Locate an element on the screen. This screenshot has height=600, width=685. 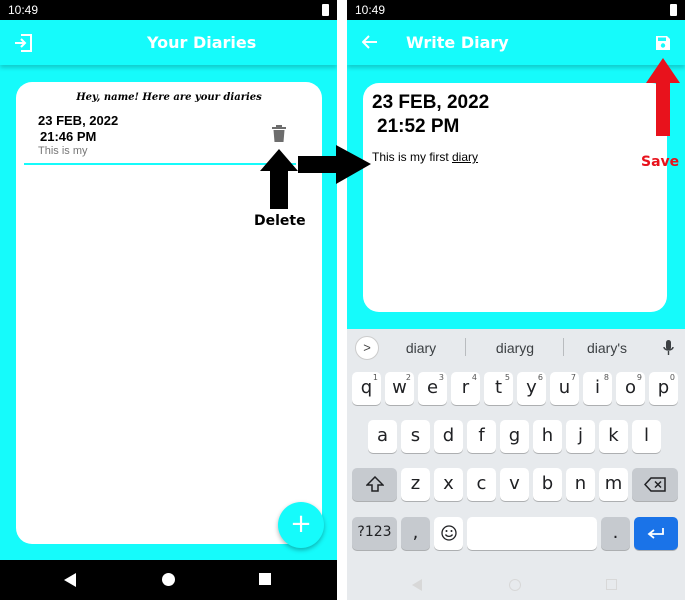
save-arrow is located at coordinates (663, 97).